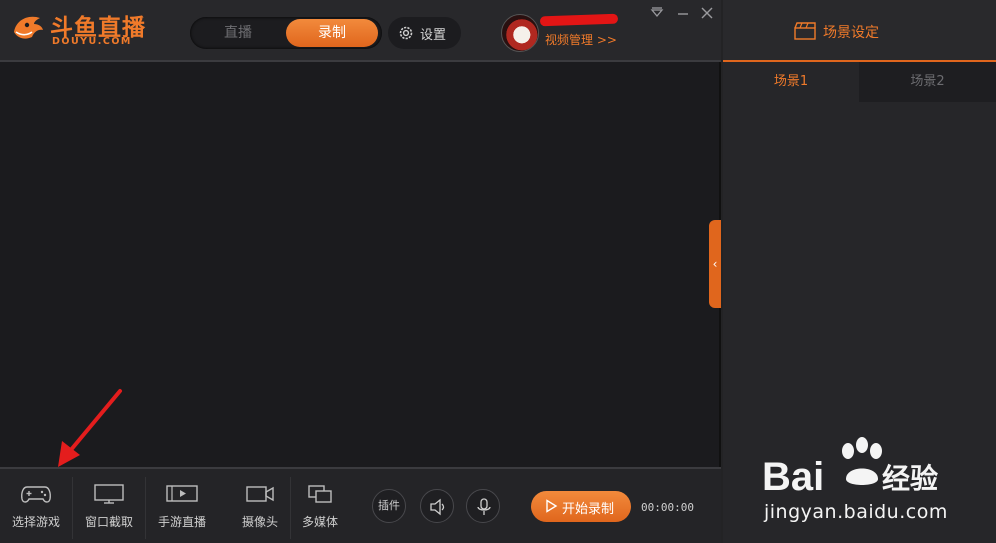 The height and width of the screenshot is (543, 996). What do you see at coordinates (791, 82) in the screenshot?
I see `tab-scene-1: 场景1` at bounding box center [791, 82].